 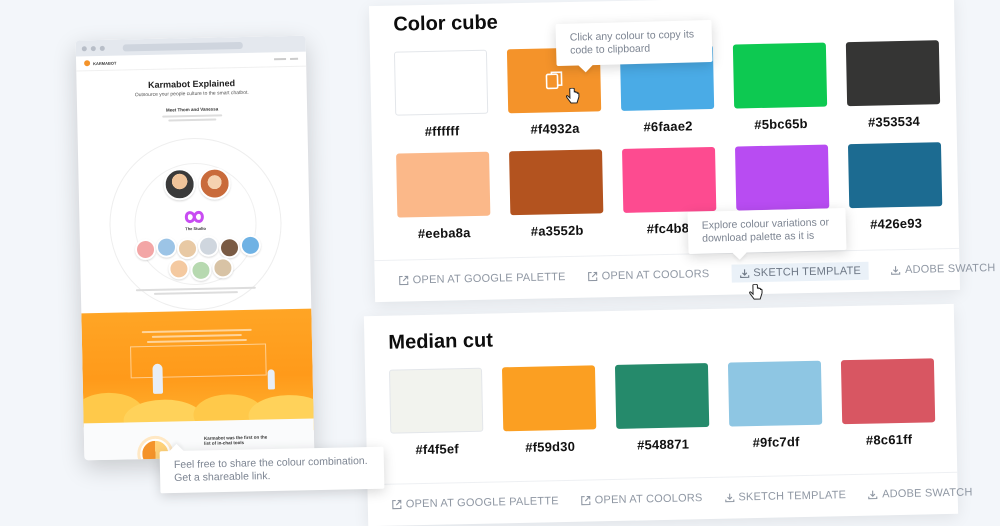 I want to click on preview-logo: KARMABOT, so click(x=100, y=63).